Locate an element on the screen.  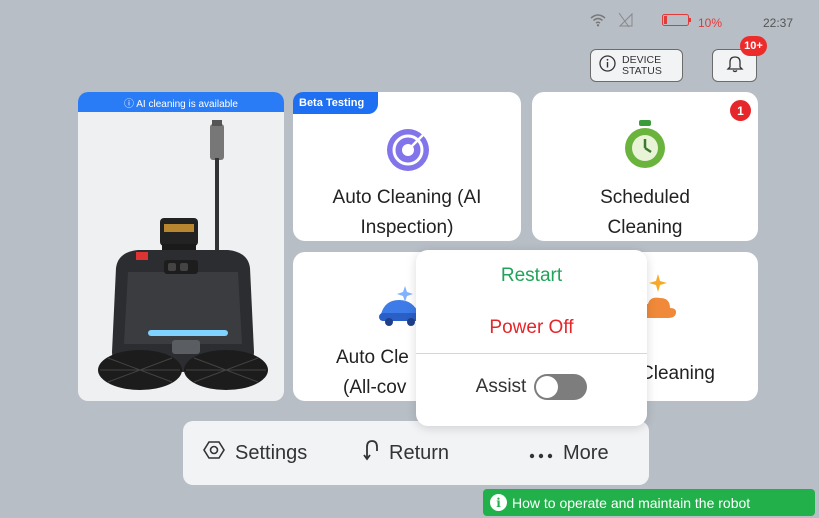
cleaning-card-title: Cleaning is located at coordinates (677, 373).